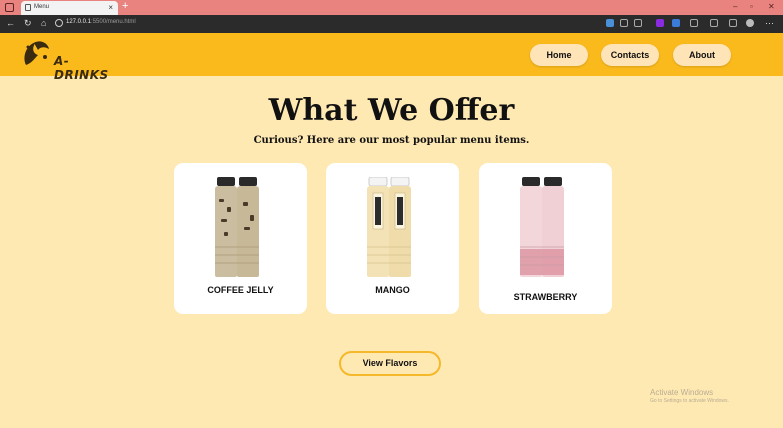 The image size is (783, 428). Describe the element at coordinates (735, 6) in the screenshot. I see `minimize-icon: –` at that location.